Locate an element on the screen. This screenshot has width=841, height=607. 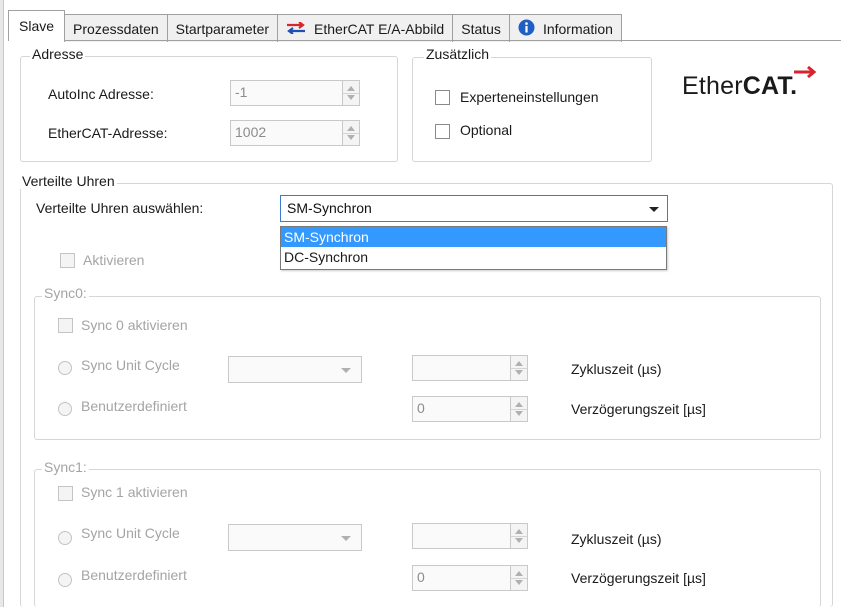
sync0-cycle-time-field is located at coordinates (462, 368).